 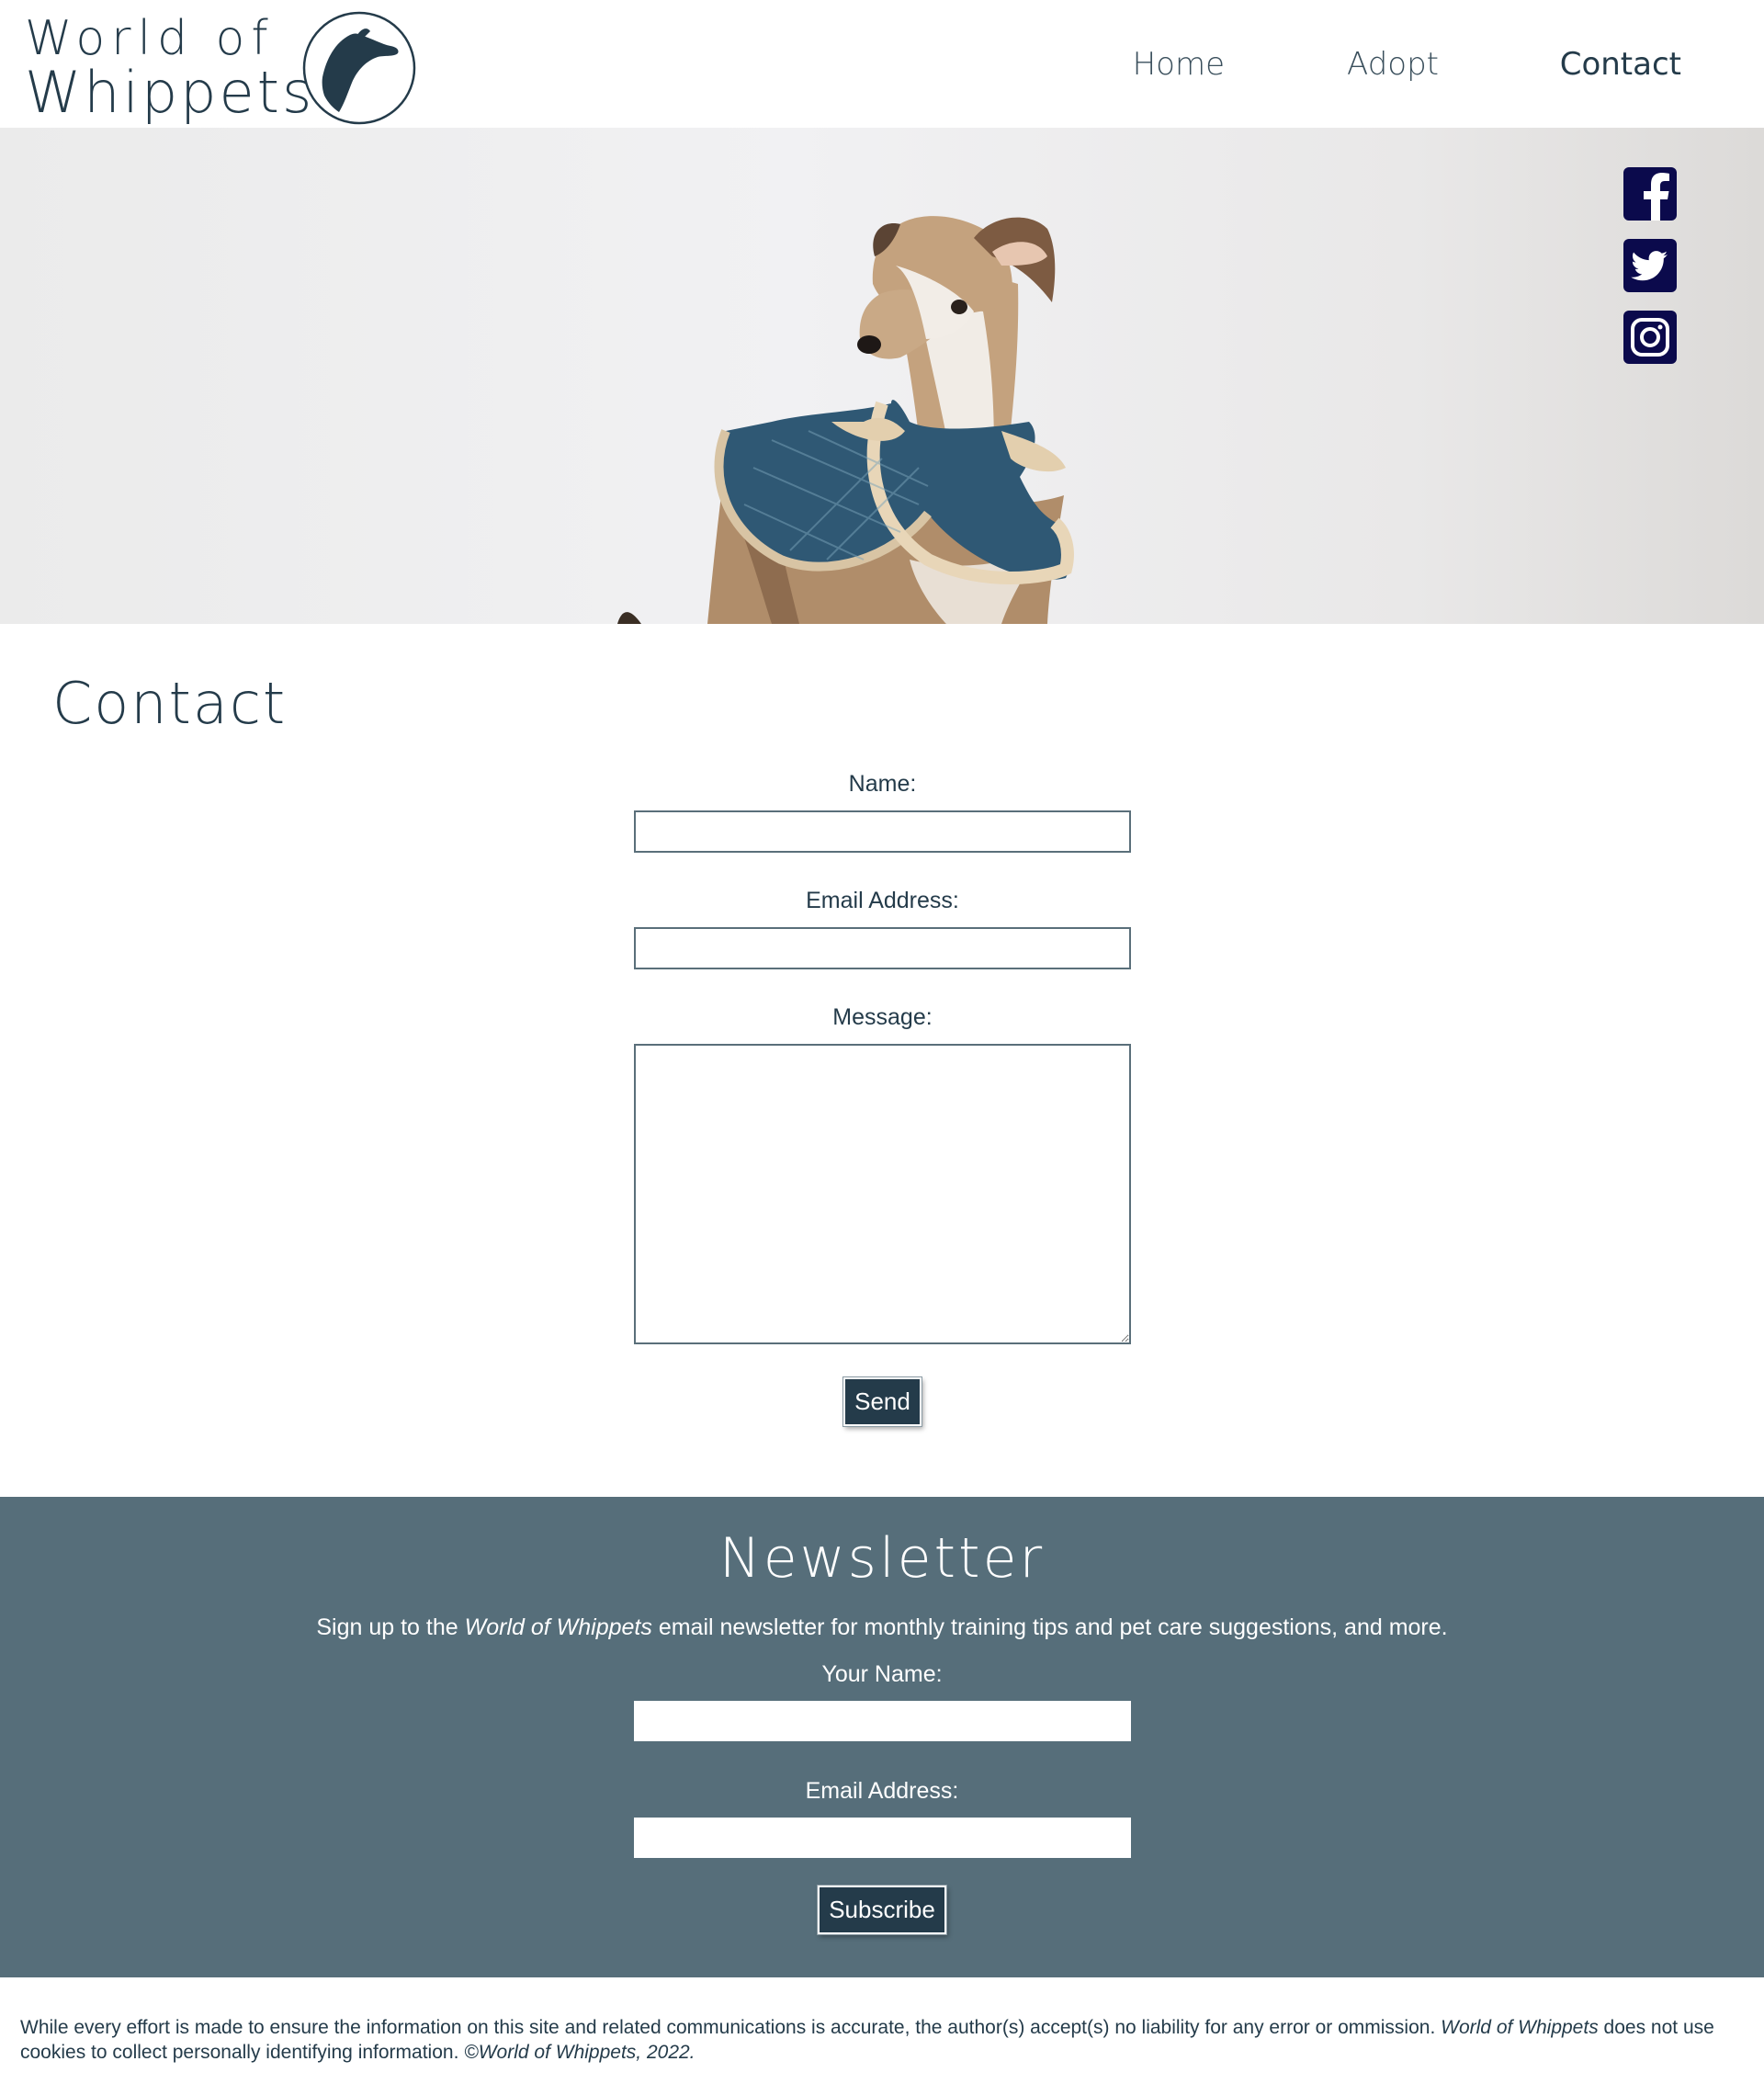 What do you see at coordinates (882, 1194) in the screenshot?
I see `message-field` at bounding box center [882, 1194].